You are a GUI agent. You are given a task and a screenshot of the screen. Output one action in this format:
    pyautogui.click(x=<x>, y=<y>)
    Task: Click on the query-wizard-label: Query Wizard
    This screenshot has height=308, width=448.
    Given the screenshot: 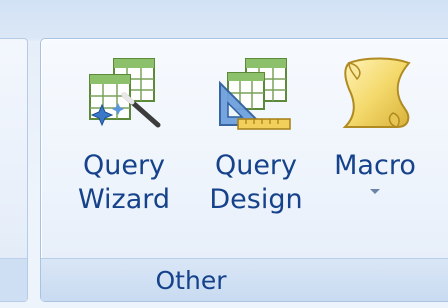 What is the action you would take?
    pyautogui.click(x=124, y=182)
    